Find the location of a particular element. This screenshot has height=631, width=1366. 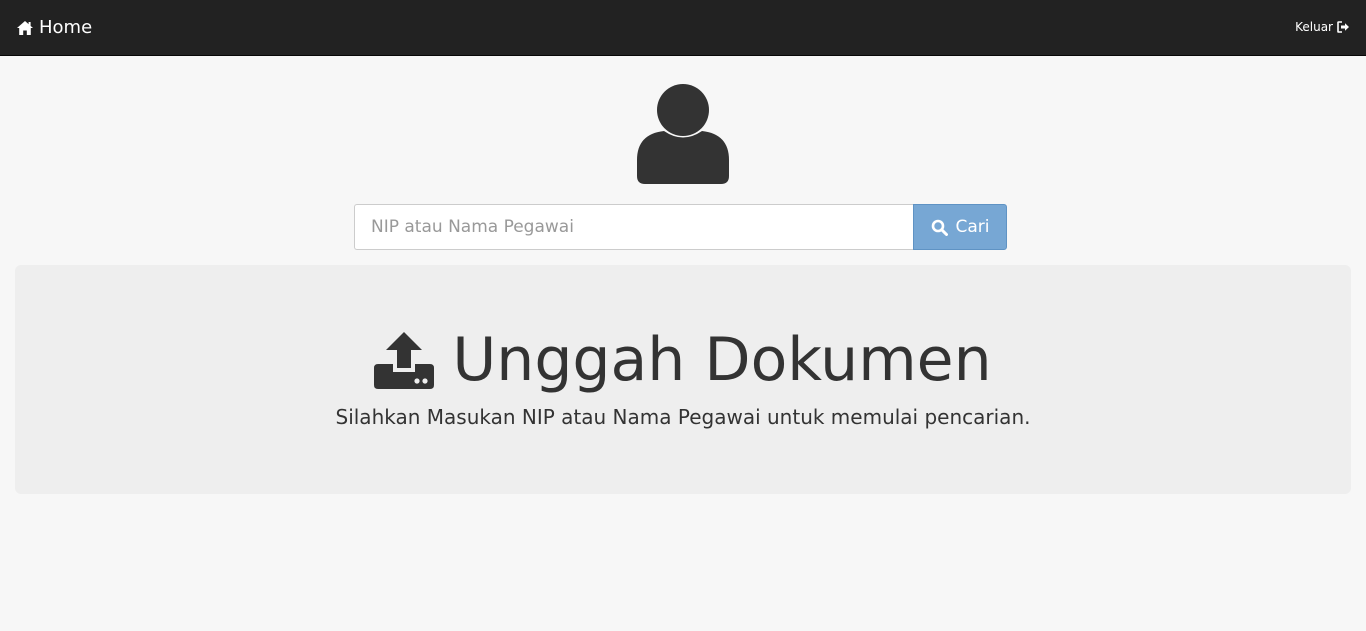

page-title-text: Unggah Dokumen is located at coordinates (722, 360).